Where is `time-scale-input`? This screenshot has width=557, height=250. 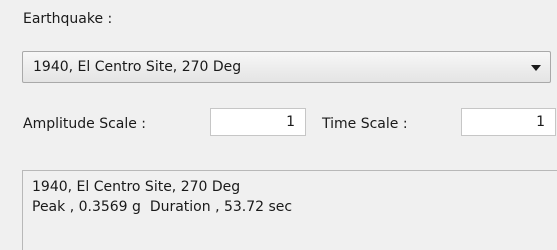 time-scale-input is located at coordinates (508, 122).